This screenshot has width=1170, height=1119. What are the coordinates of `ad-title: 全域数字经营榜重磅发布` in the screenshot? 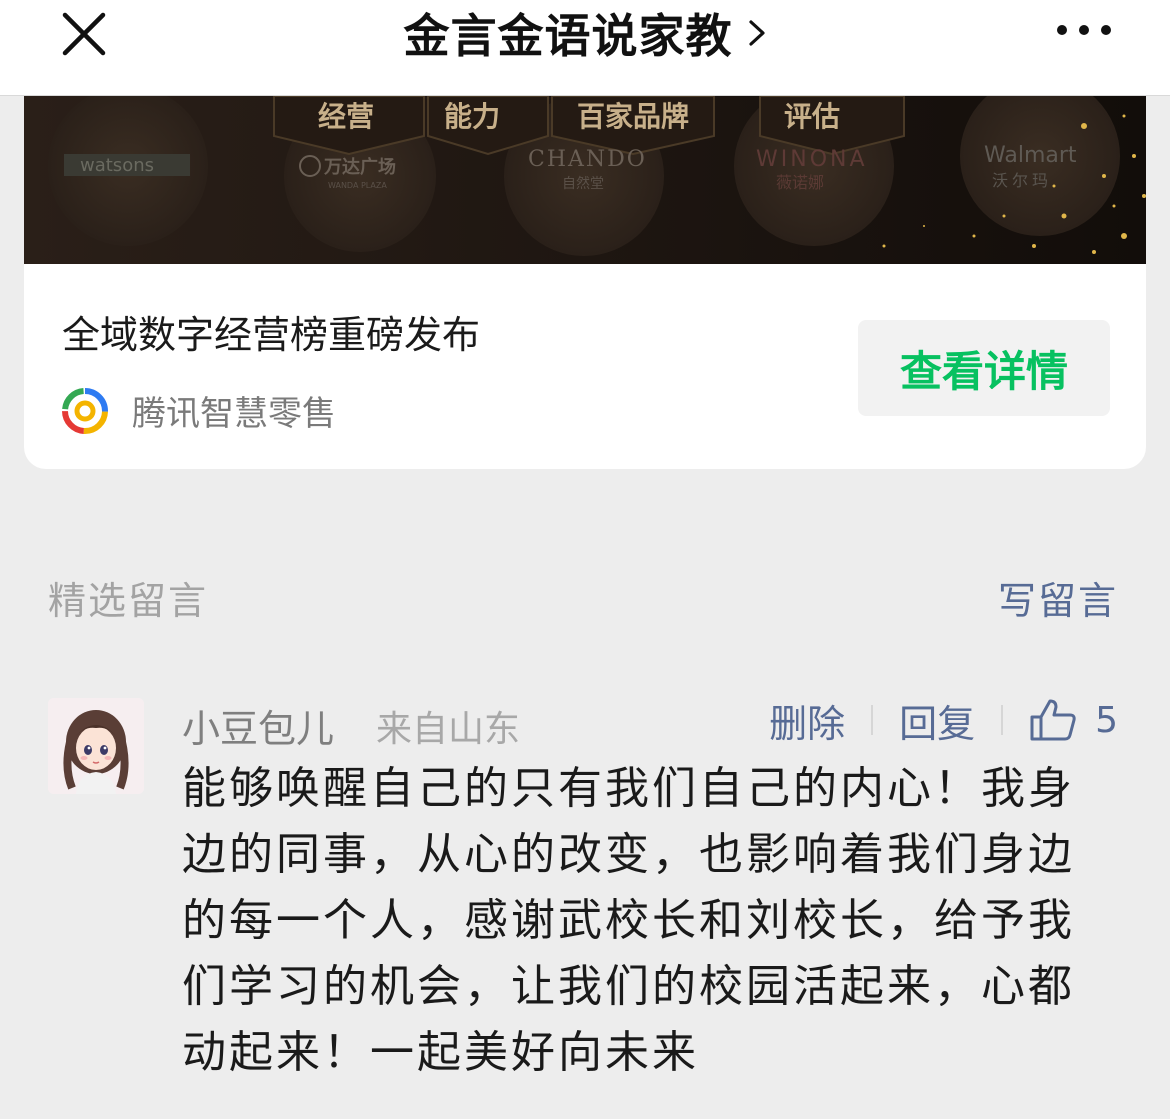 It's located at (271, 331).